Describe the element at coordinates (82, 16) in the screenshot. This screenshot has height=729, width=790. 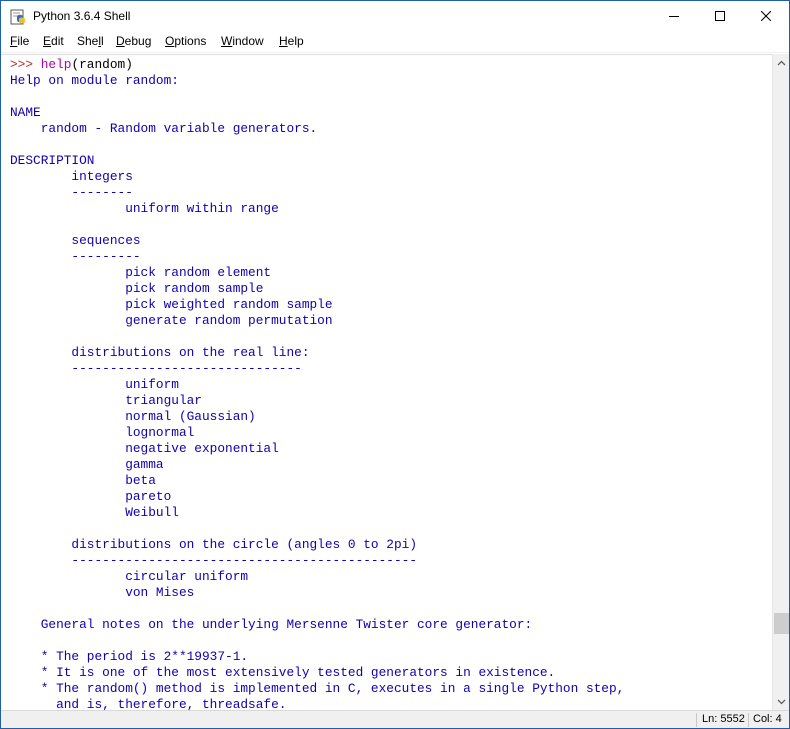
I see `window-title: Python 3.6.4 Shell` at that location.